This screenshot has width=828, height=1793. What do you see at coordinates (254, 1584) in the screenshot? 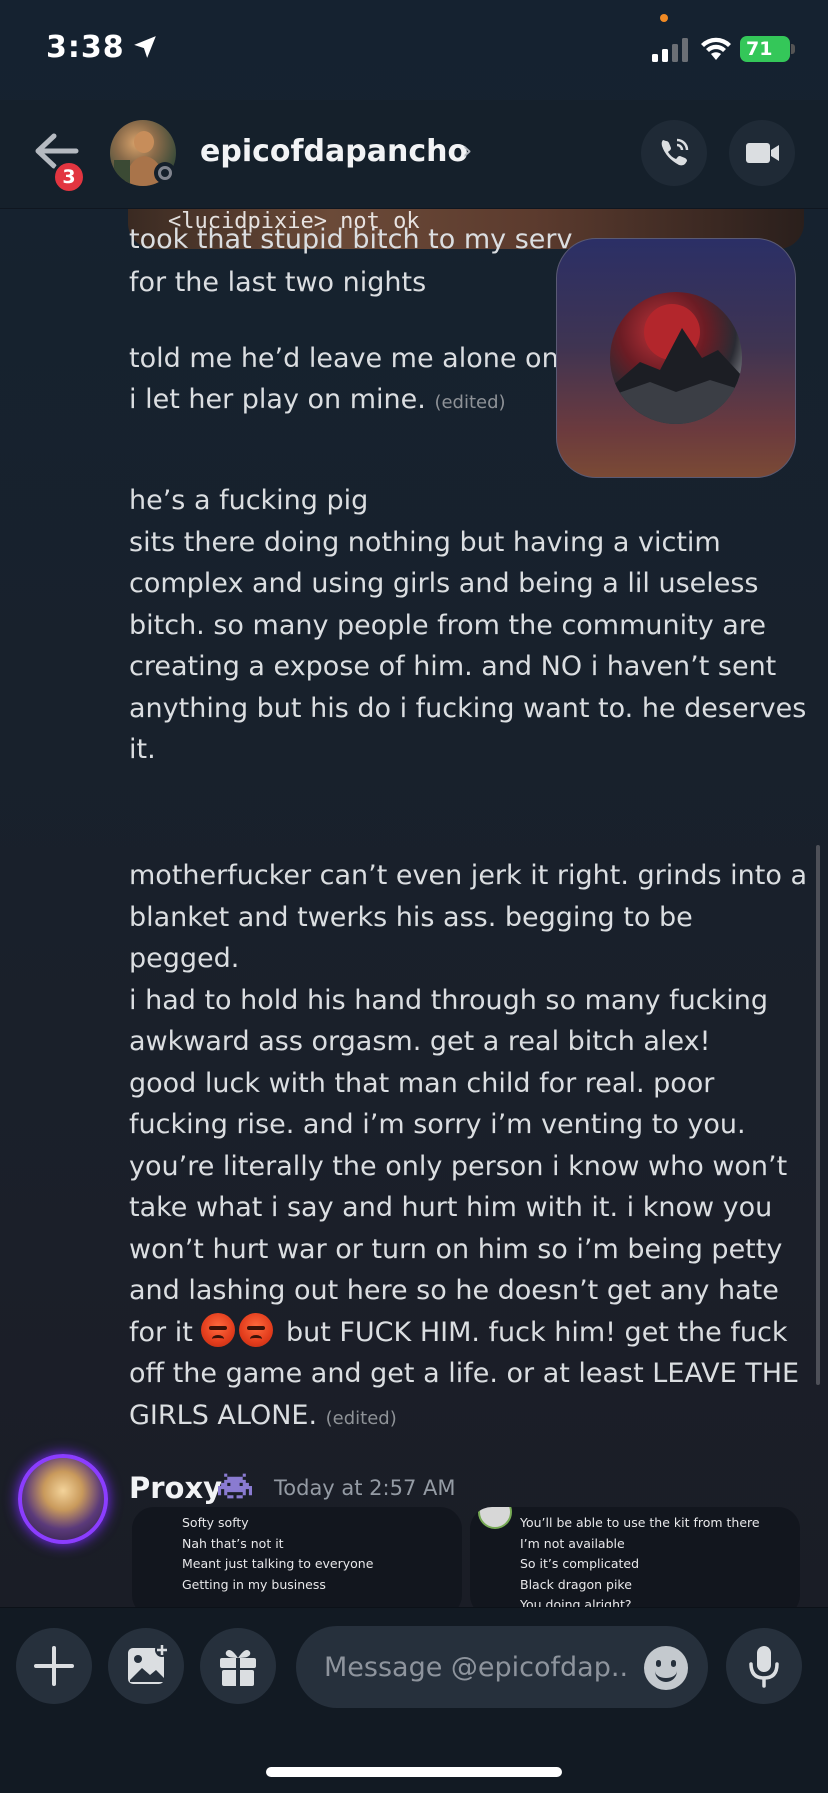
I see `screenshot-line: Getting in my business` at bounding box center [254, 1584].